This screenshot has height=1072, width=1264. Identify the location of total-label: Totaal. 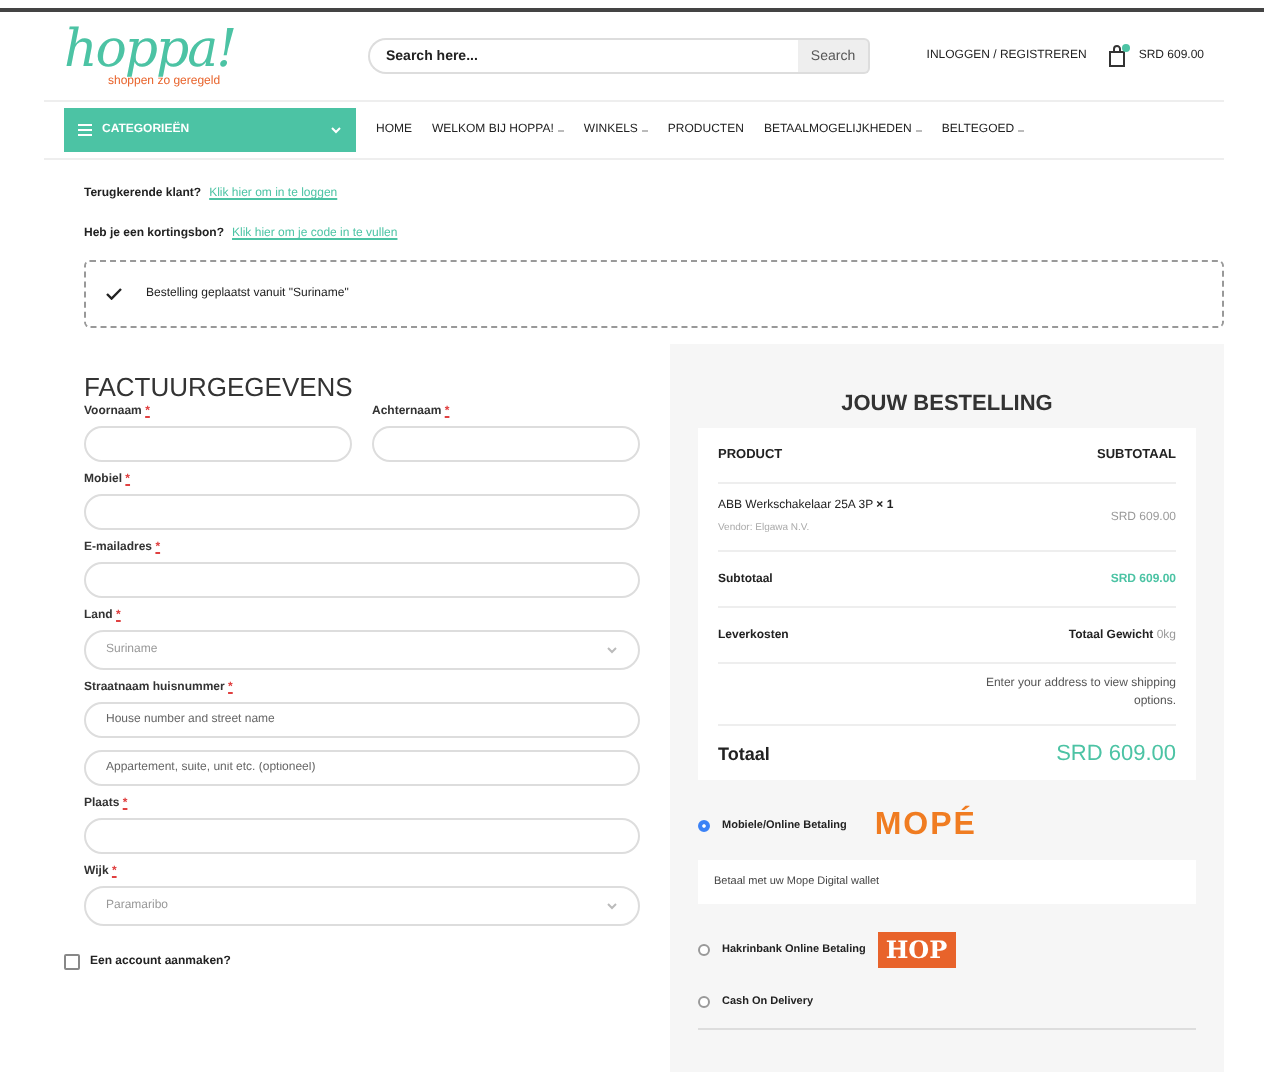
(744, 753).